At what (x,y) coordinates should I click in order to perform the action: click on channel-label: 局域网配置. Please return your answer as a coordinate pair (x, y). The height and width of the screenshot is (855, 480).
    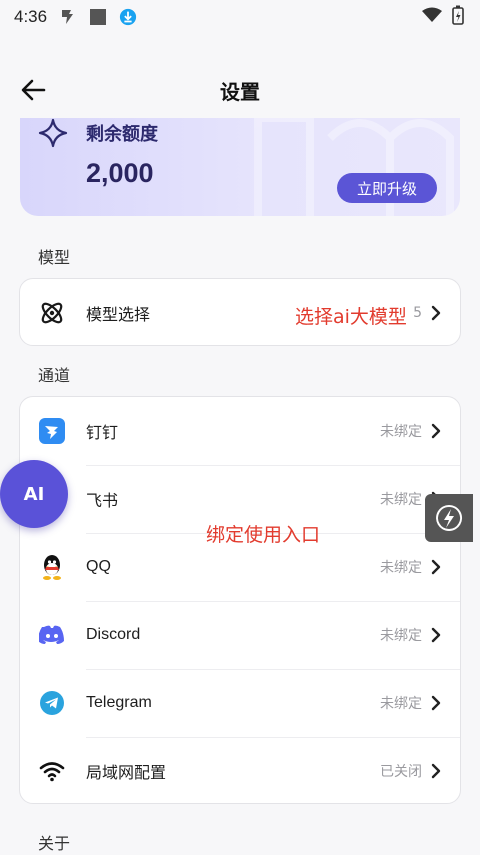
    Looking at the image, I should click on (126, 773).